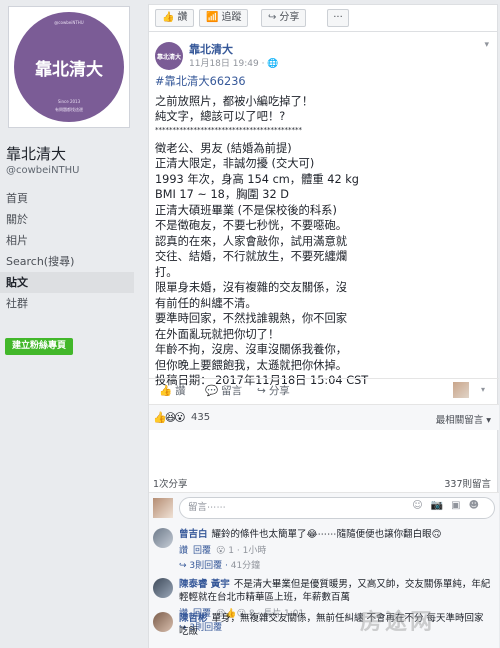 This screenshot has width=500, height=648. Describe the element at coordinates (251, 225) in the screenshot. I see `post-line: 不是徵砲友，不要七秒恍，不要噁砲。` at that location.